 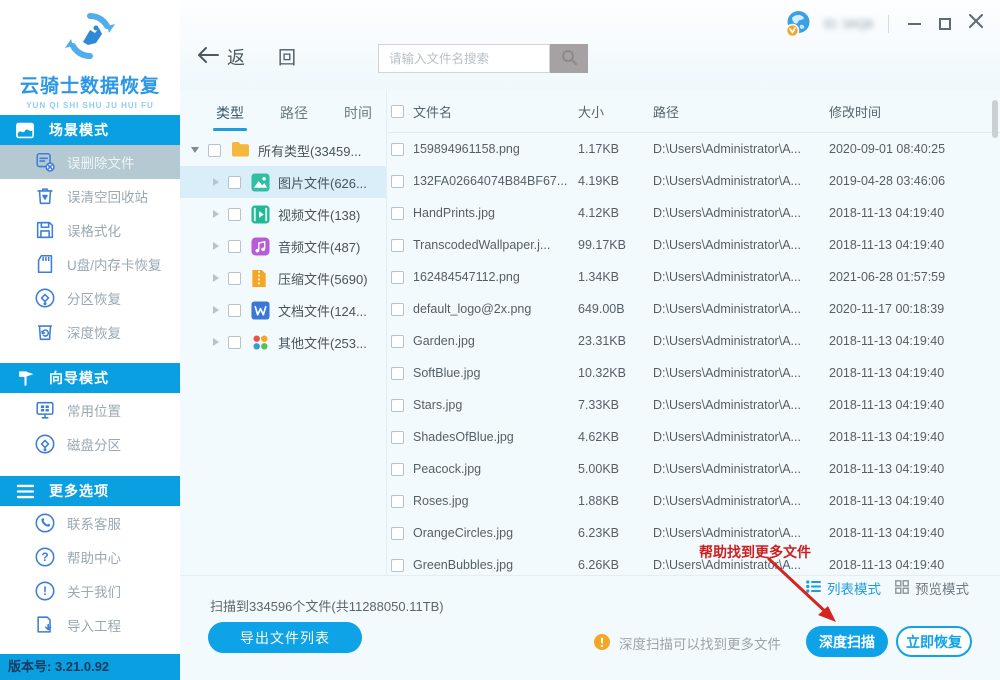 I want to click on deep-scan-button: 深度扫描, so click(x=847, y=641).